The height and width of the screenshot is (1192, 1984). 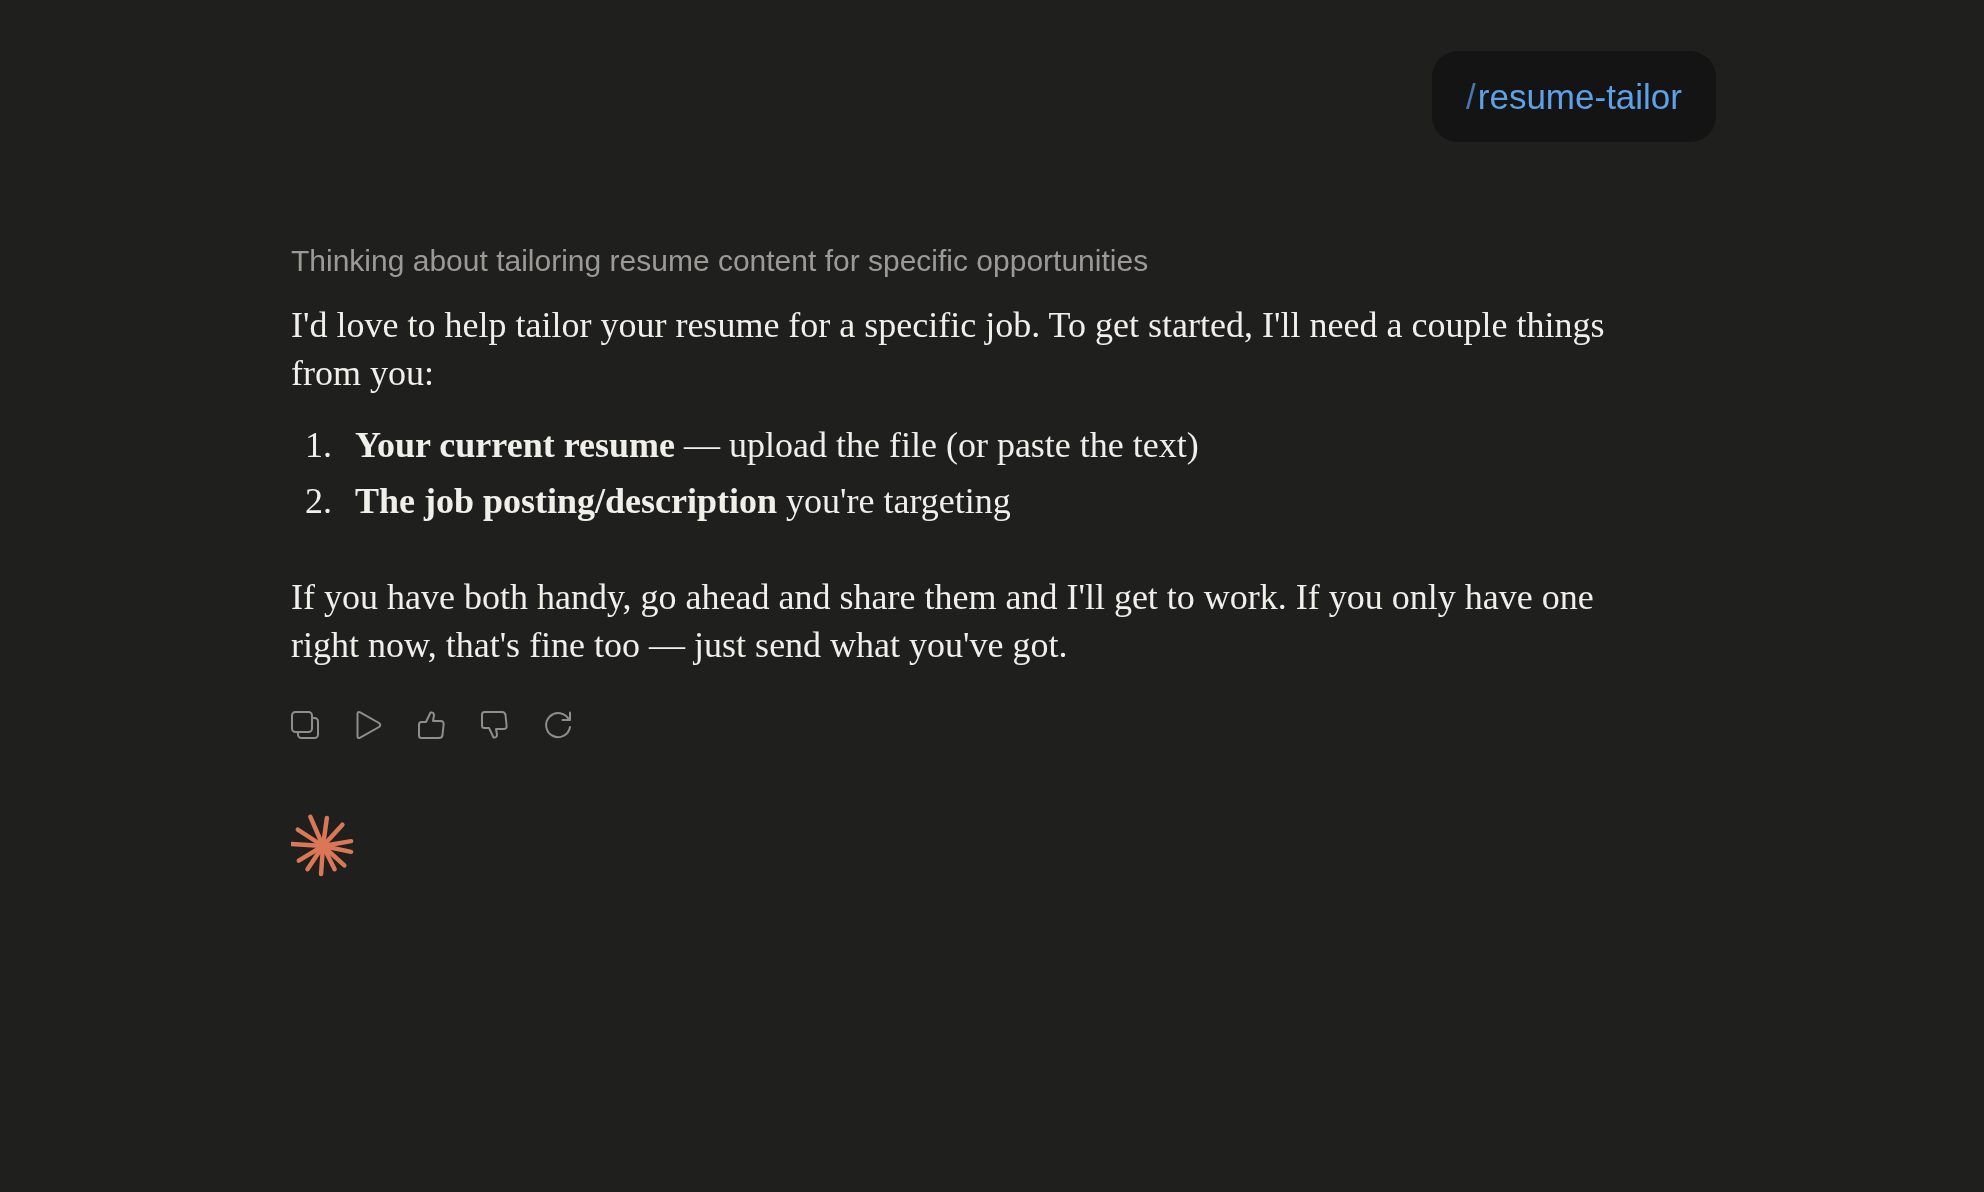 I want to click on thumbs-up-icon, so click(x=431, y=725).